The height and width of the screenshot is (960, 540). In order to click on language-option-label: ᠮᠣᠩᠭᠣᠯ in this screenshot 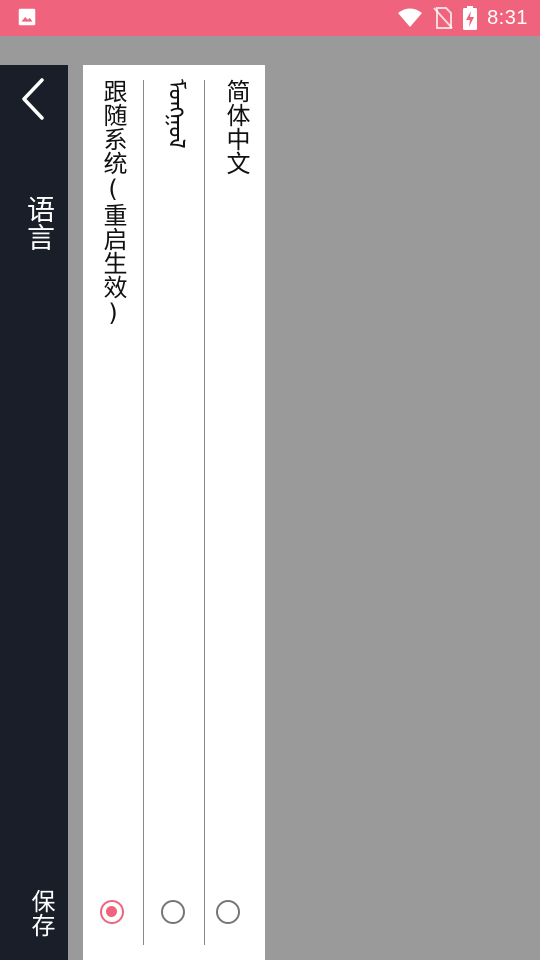, I will do `click(175, 114)`.